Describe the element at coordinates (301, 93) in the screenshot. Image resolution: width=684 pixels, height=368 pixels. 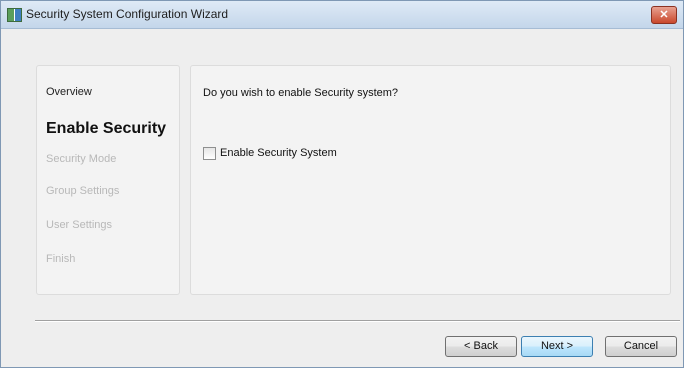
I see `enable-question: Do you wish to enable Security system?` at that location.